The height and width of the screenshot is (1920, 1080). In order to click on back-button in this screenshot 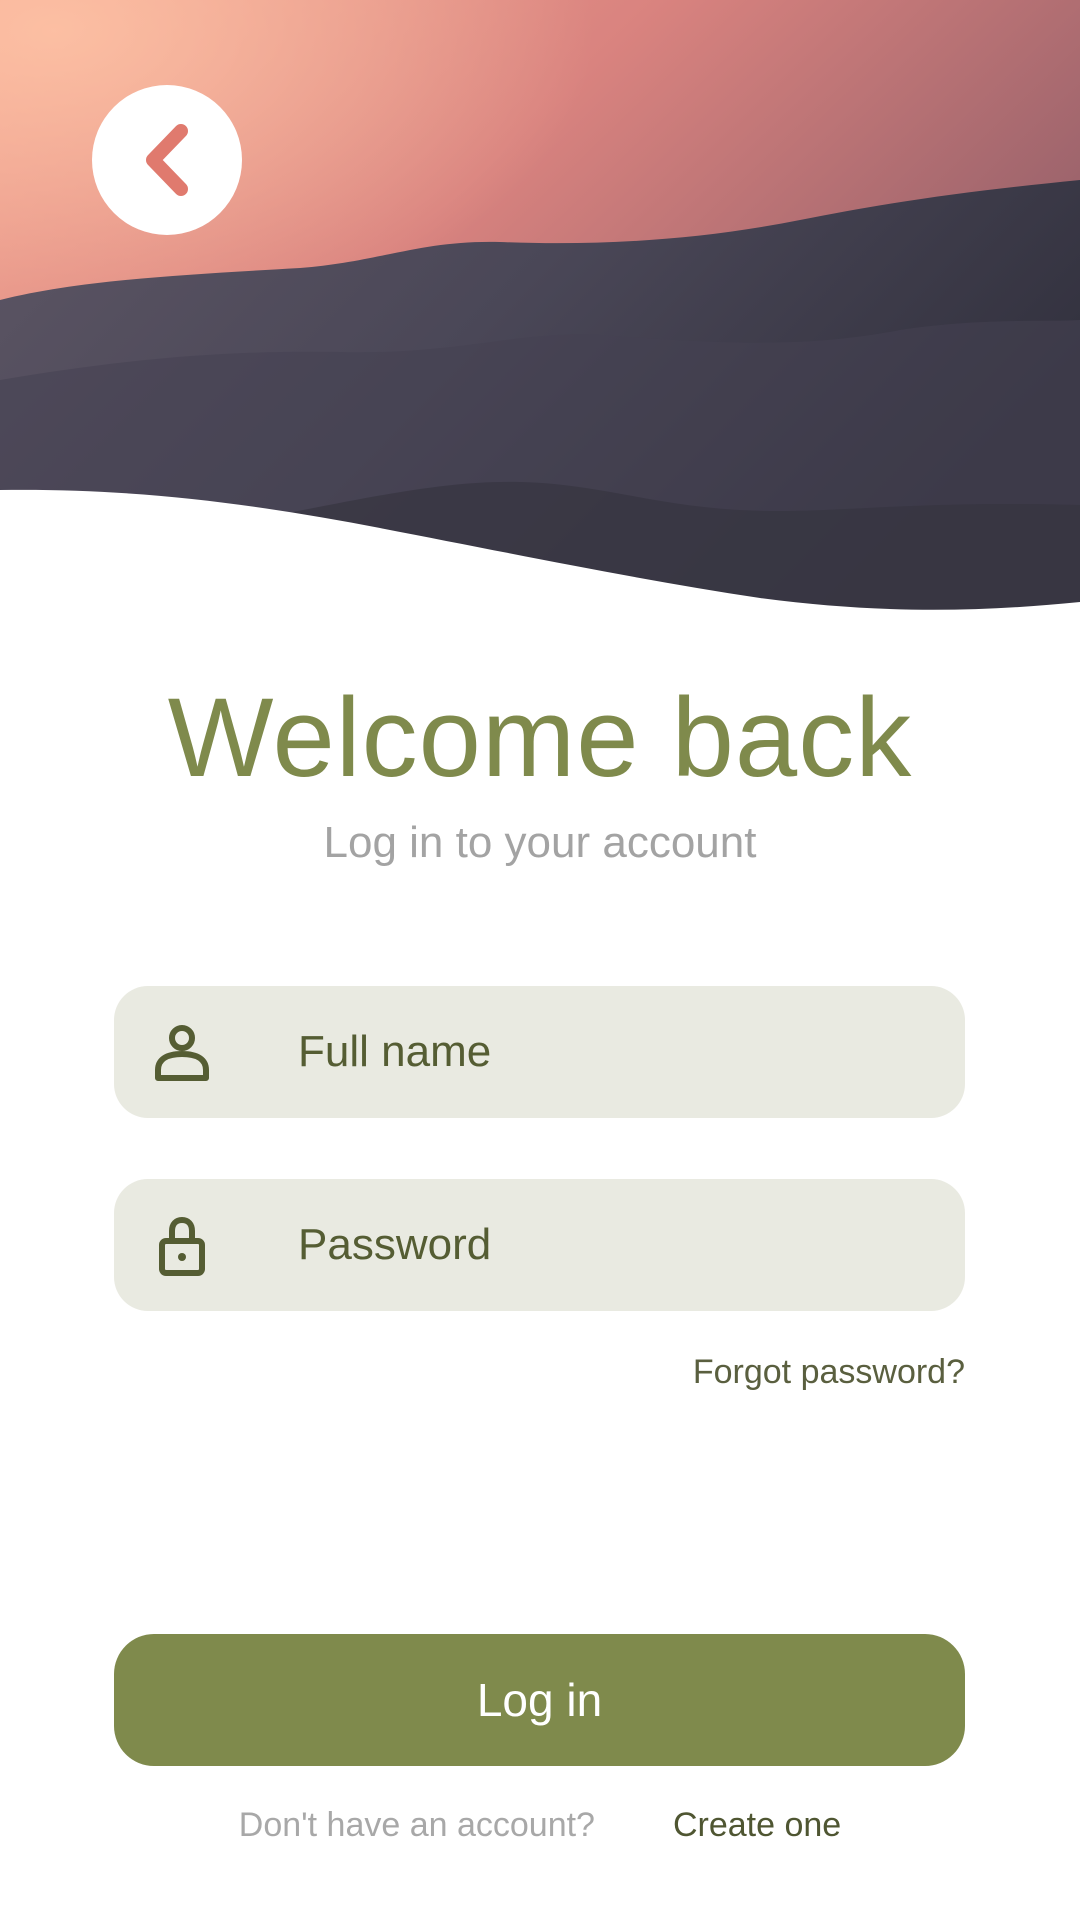, I will do `click(167, 160)`.